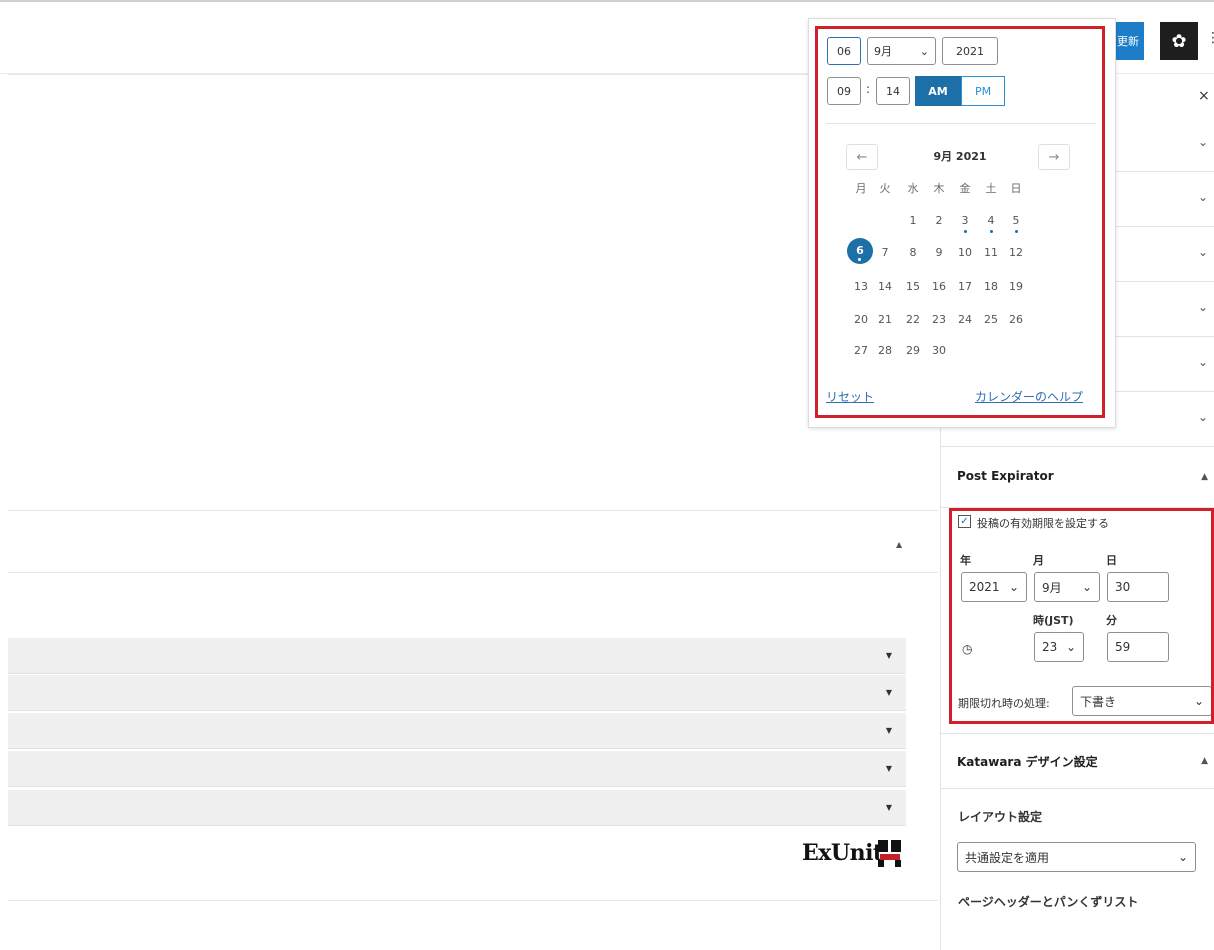 The image size is (1214, 950). I want to click on post-expirator-panel-header: Post Expirator ▲, so click(1077, 479).